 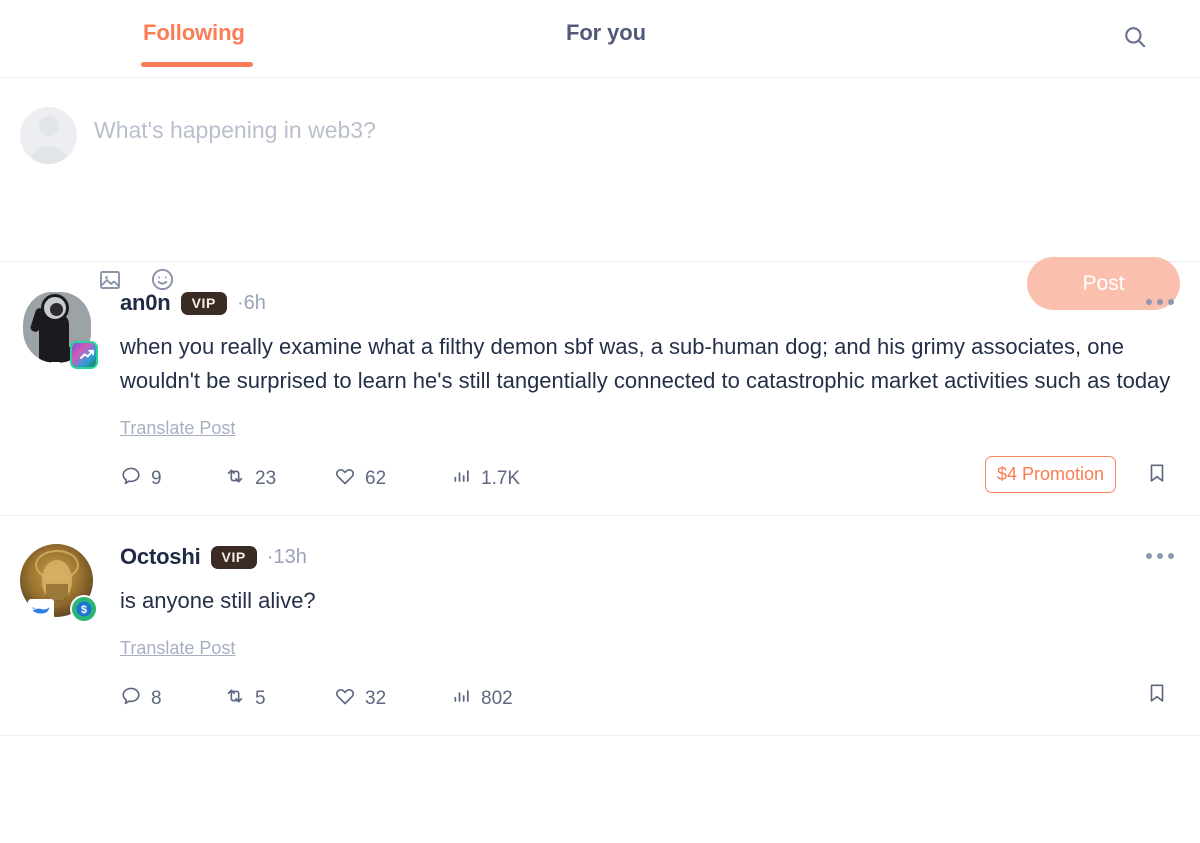 I want to click on avatar-body, so click(x=48, y=155).